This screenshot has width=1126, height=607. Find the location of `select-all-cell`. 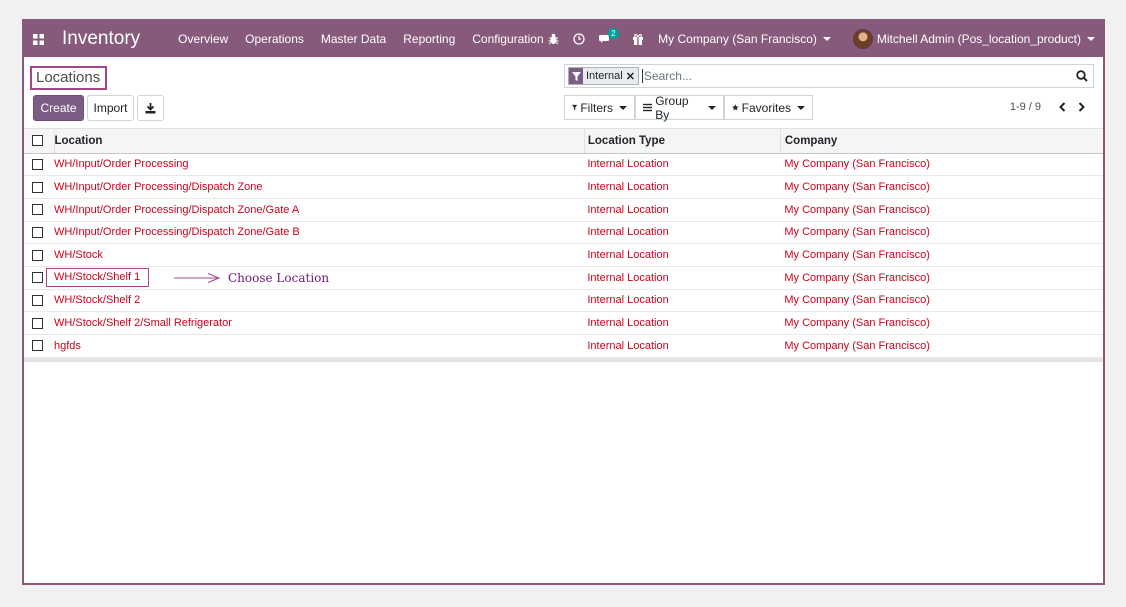

select-all-cell is located at coordinates (39, 141).